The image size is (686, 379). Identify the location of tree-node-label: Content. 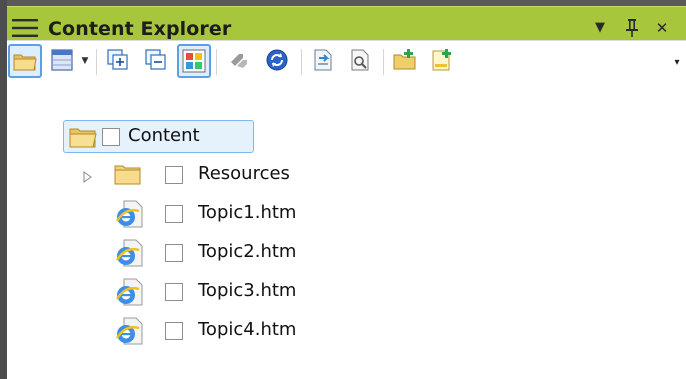
(164, 135).